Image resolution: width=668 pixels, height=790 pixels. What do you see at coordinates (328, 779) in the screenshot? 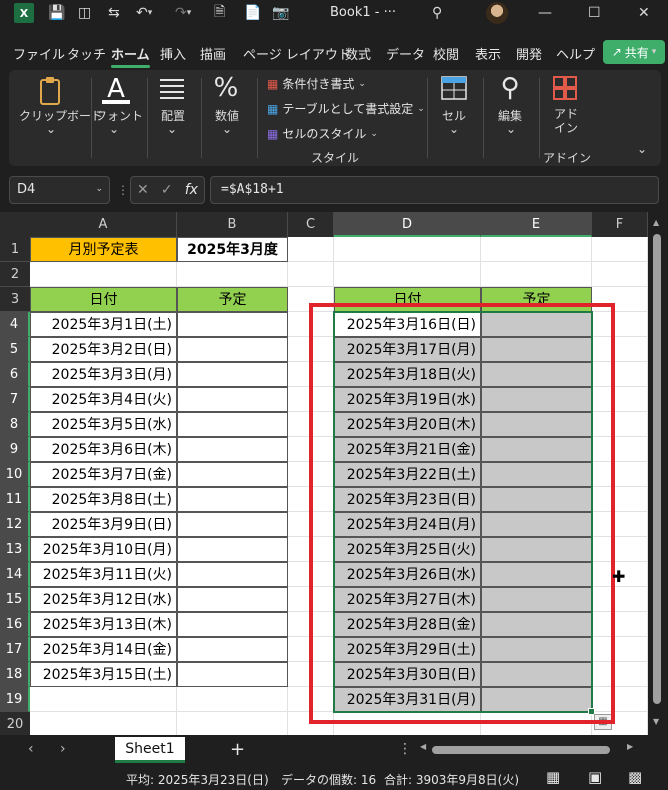
I see `status-count: データの個数: 16` at bounding box center [328, 779].